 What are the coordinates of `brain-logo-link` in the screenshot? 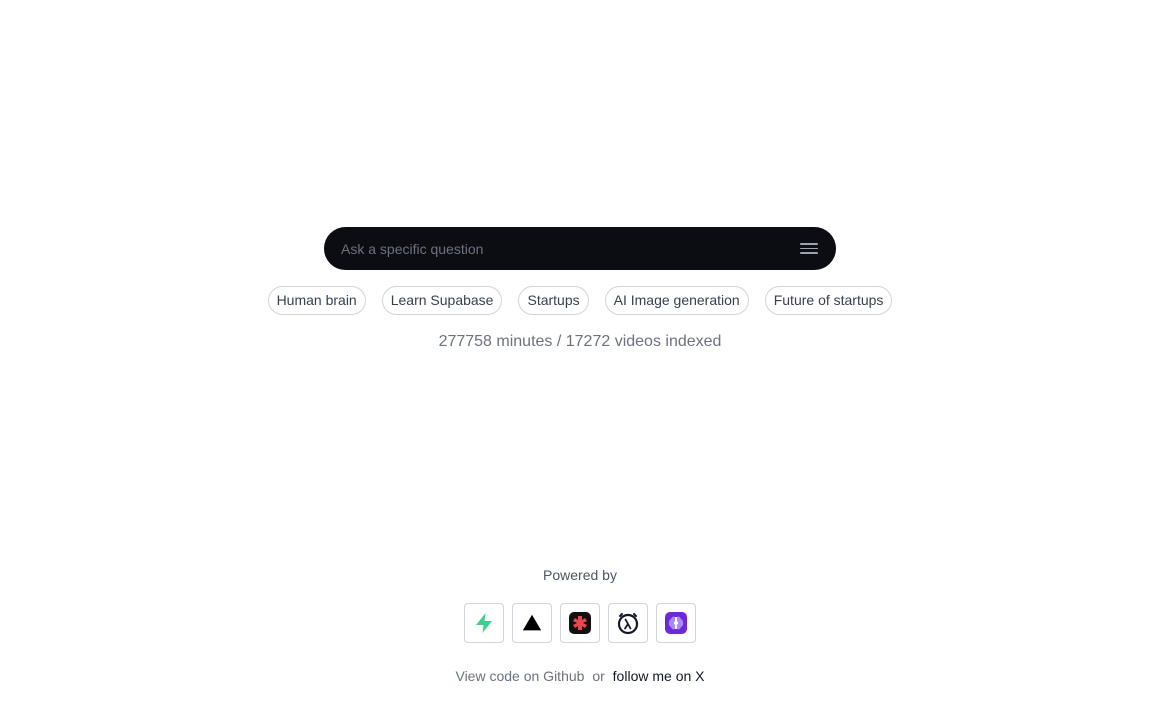 It's located at (676, 623).